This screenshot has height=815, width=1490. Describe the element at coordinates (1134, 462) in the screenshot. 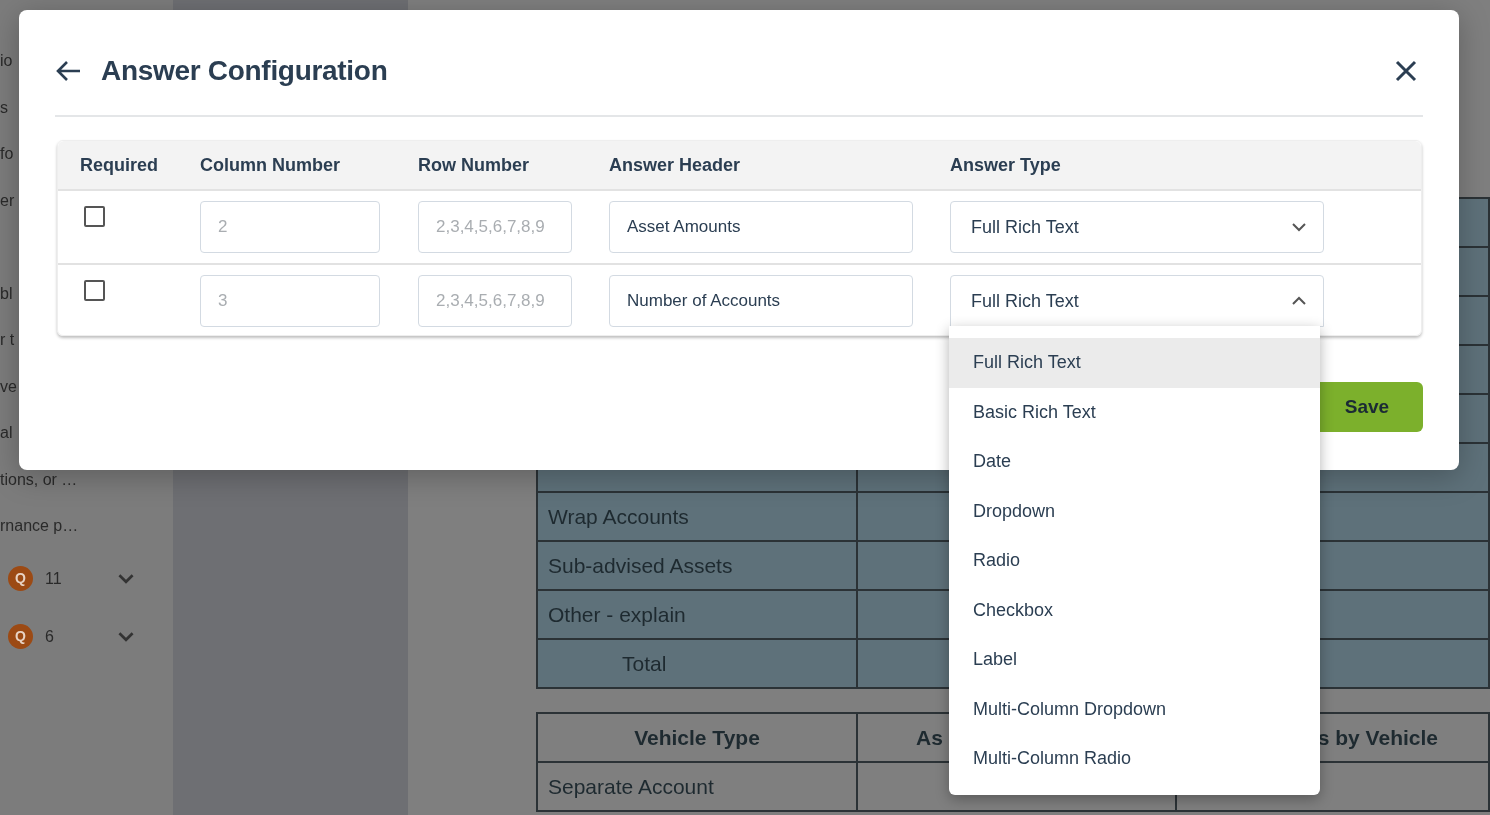

I see `dropdown-option: Date` at that location.